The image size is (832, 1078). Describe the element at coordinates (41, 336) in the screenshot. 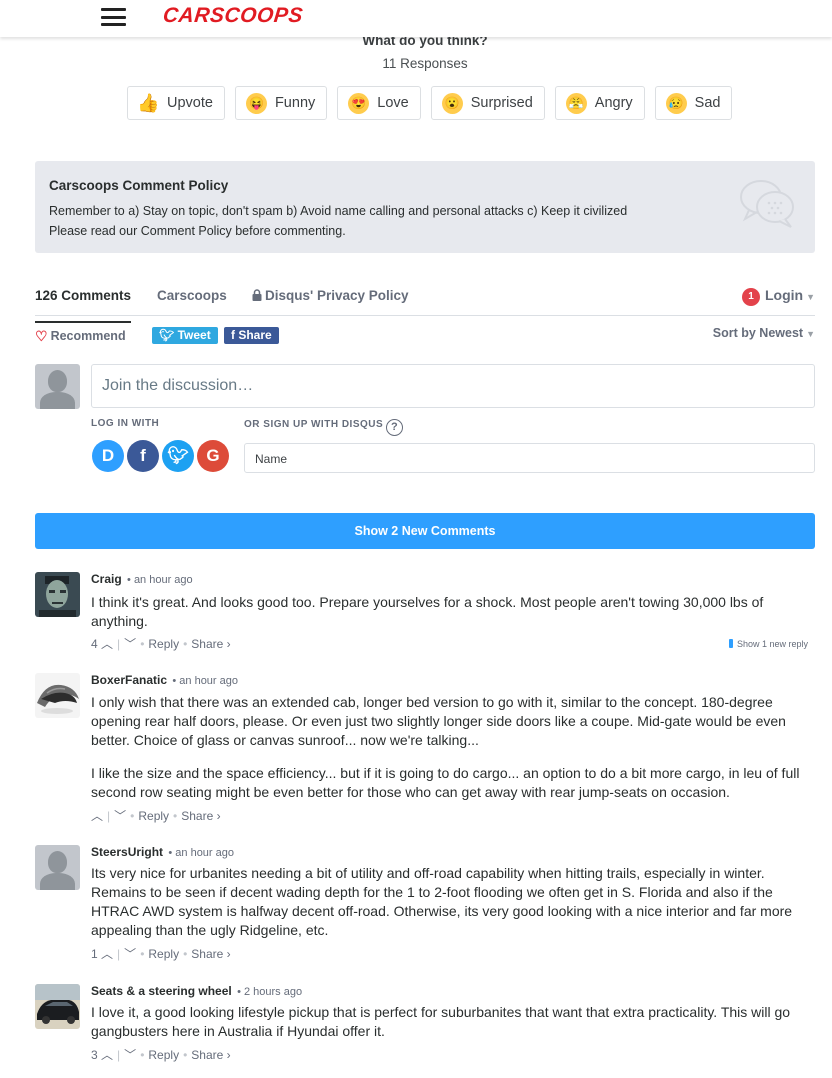

I see `heart-icon: ♡` at that location.